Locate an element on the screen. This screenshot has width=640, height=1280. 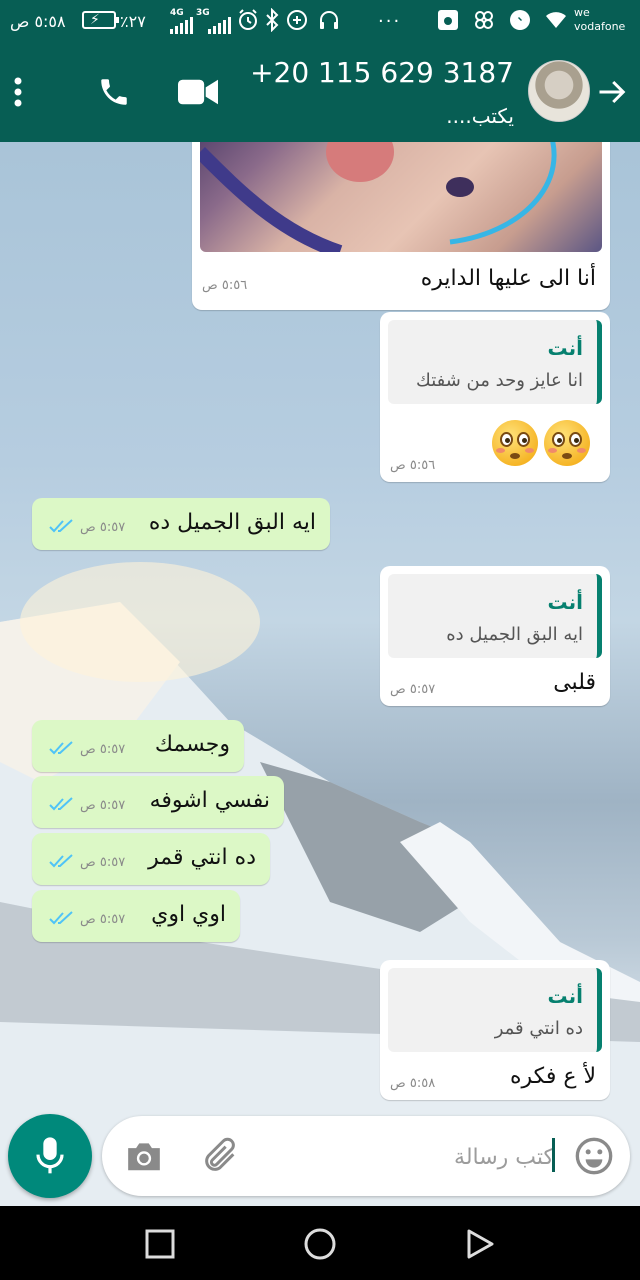
contact-name: +20 115 629 3187 is located at coordinates (382, 72).